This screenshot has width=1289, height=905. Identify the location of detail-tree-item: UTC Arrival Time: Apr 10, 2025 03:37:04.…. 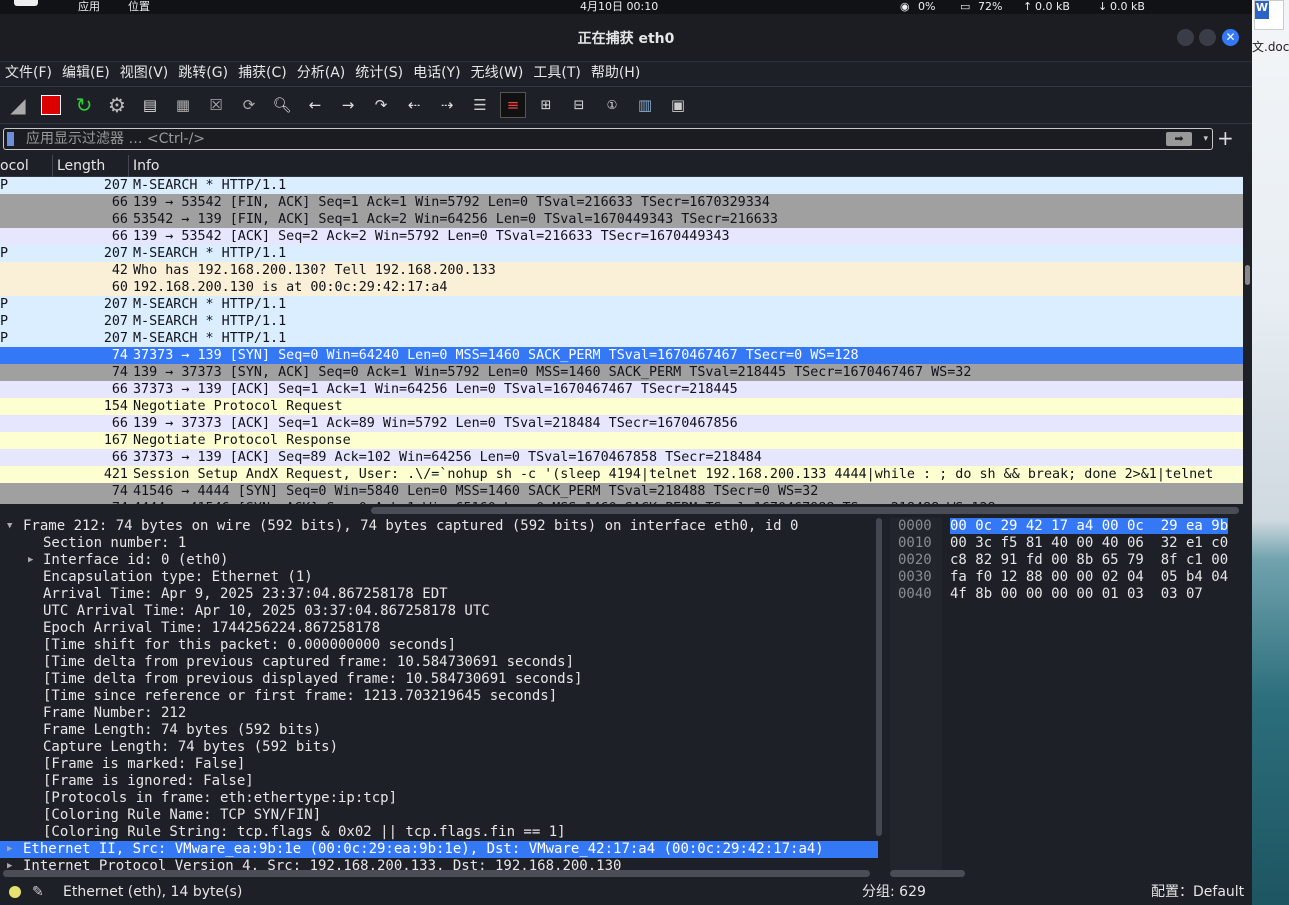
(439, 611).